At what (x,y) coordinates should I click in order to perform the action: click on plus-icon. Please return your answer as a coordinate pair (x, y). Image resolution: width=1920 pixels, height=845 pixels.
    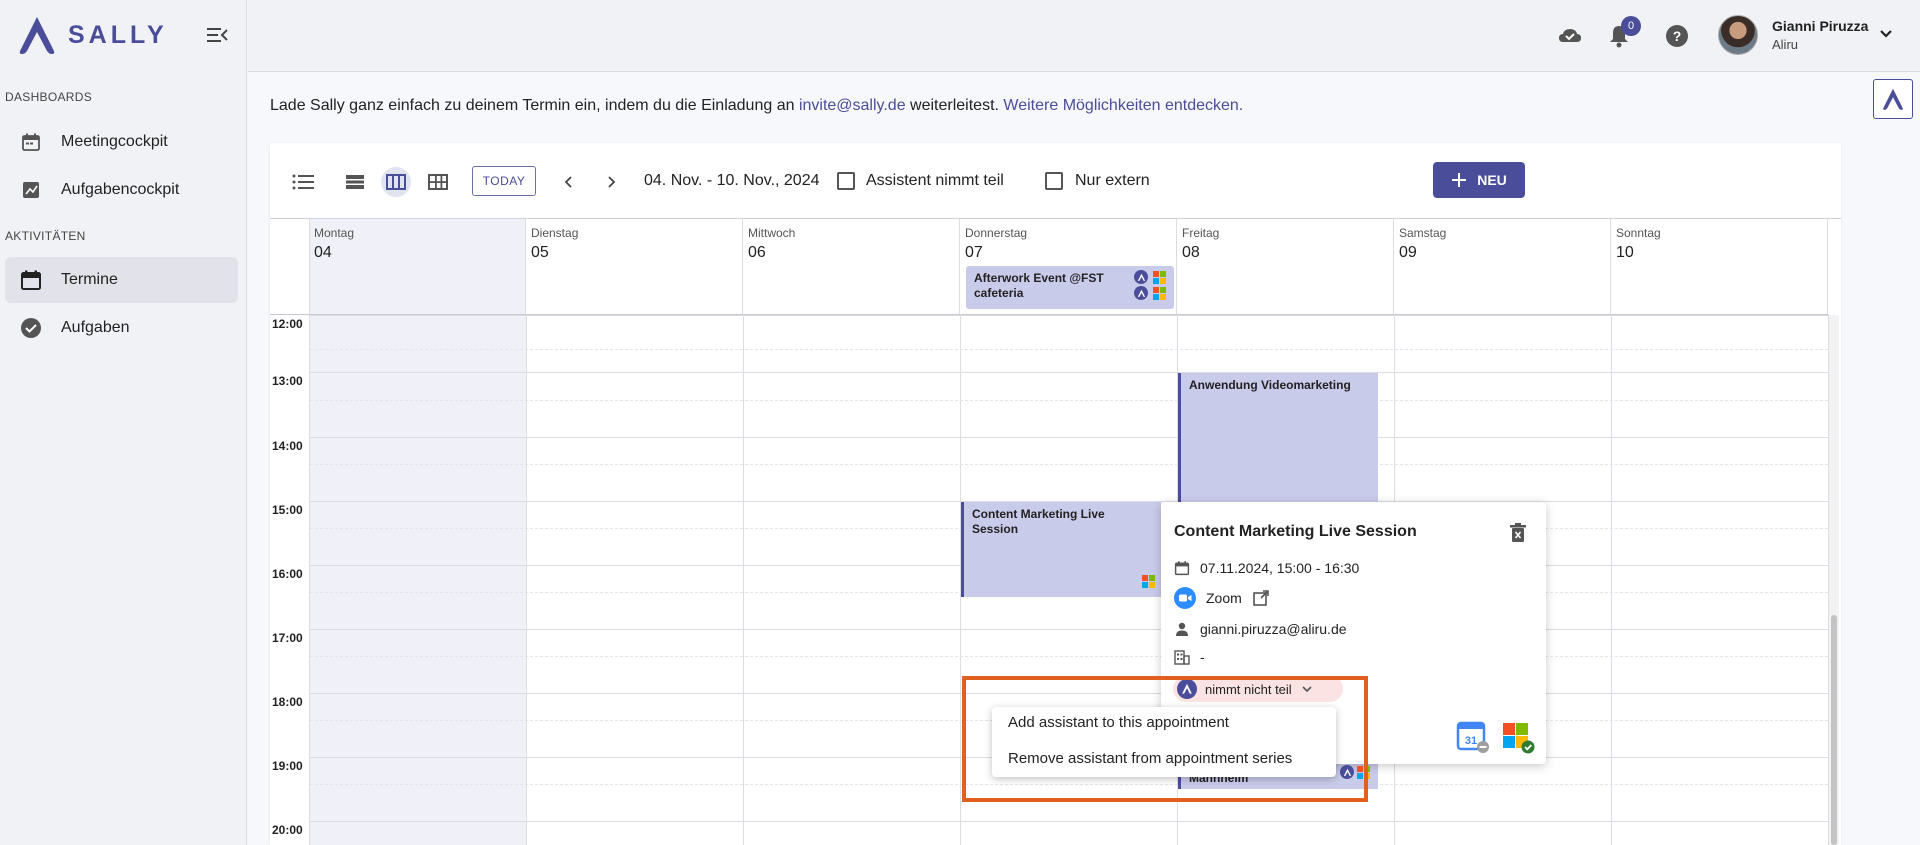
    Looking at the image, I should click on (1459, 180).